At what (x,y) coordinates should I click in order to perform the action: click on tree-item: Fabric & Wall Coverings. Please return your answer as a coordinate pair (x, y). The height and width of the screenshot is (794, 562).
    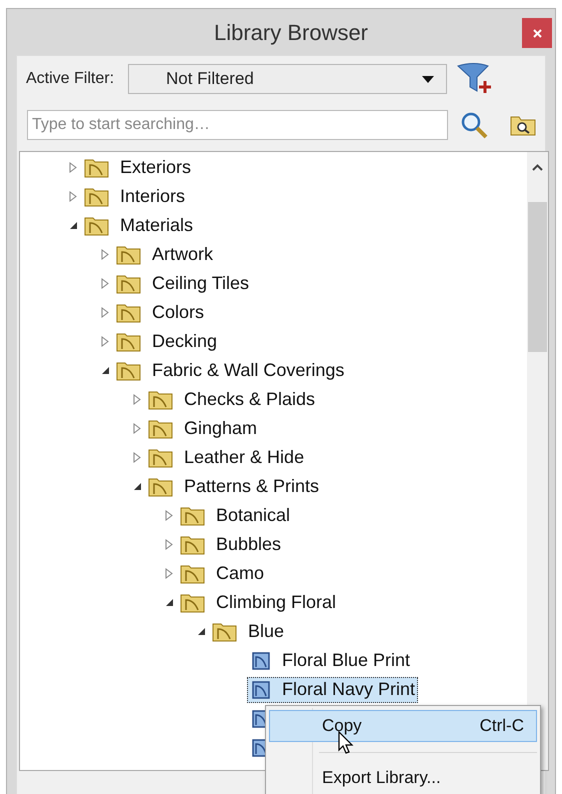
    Looking at the image, I should click on (248, 370).